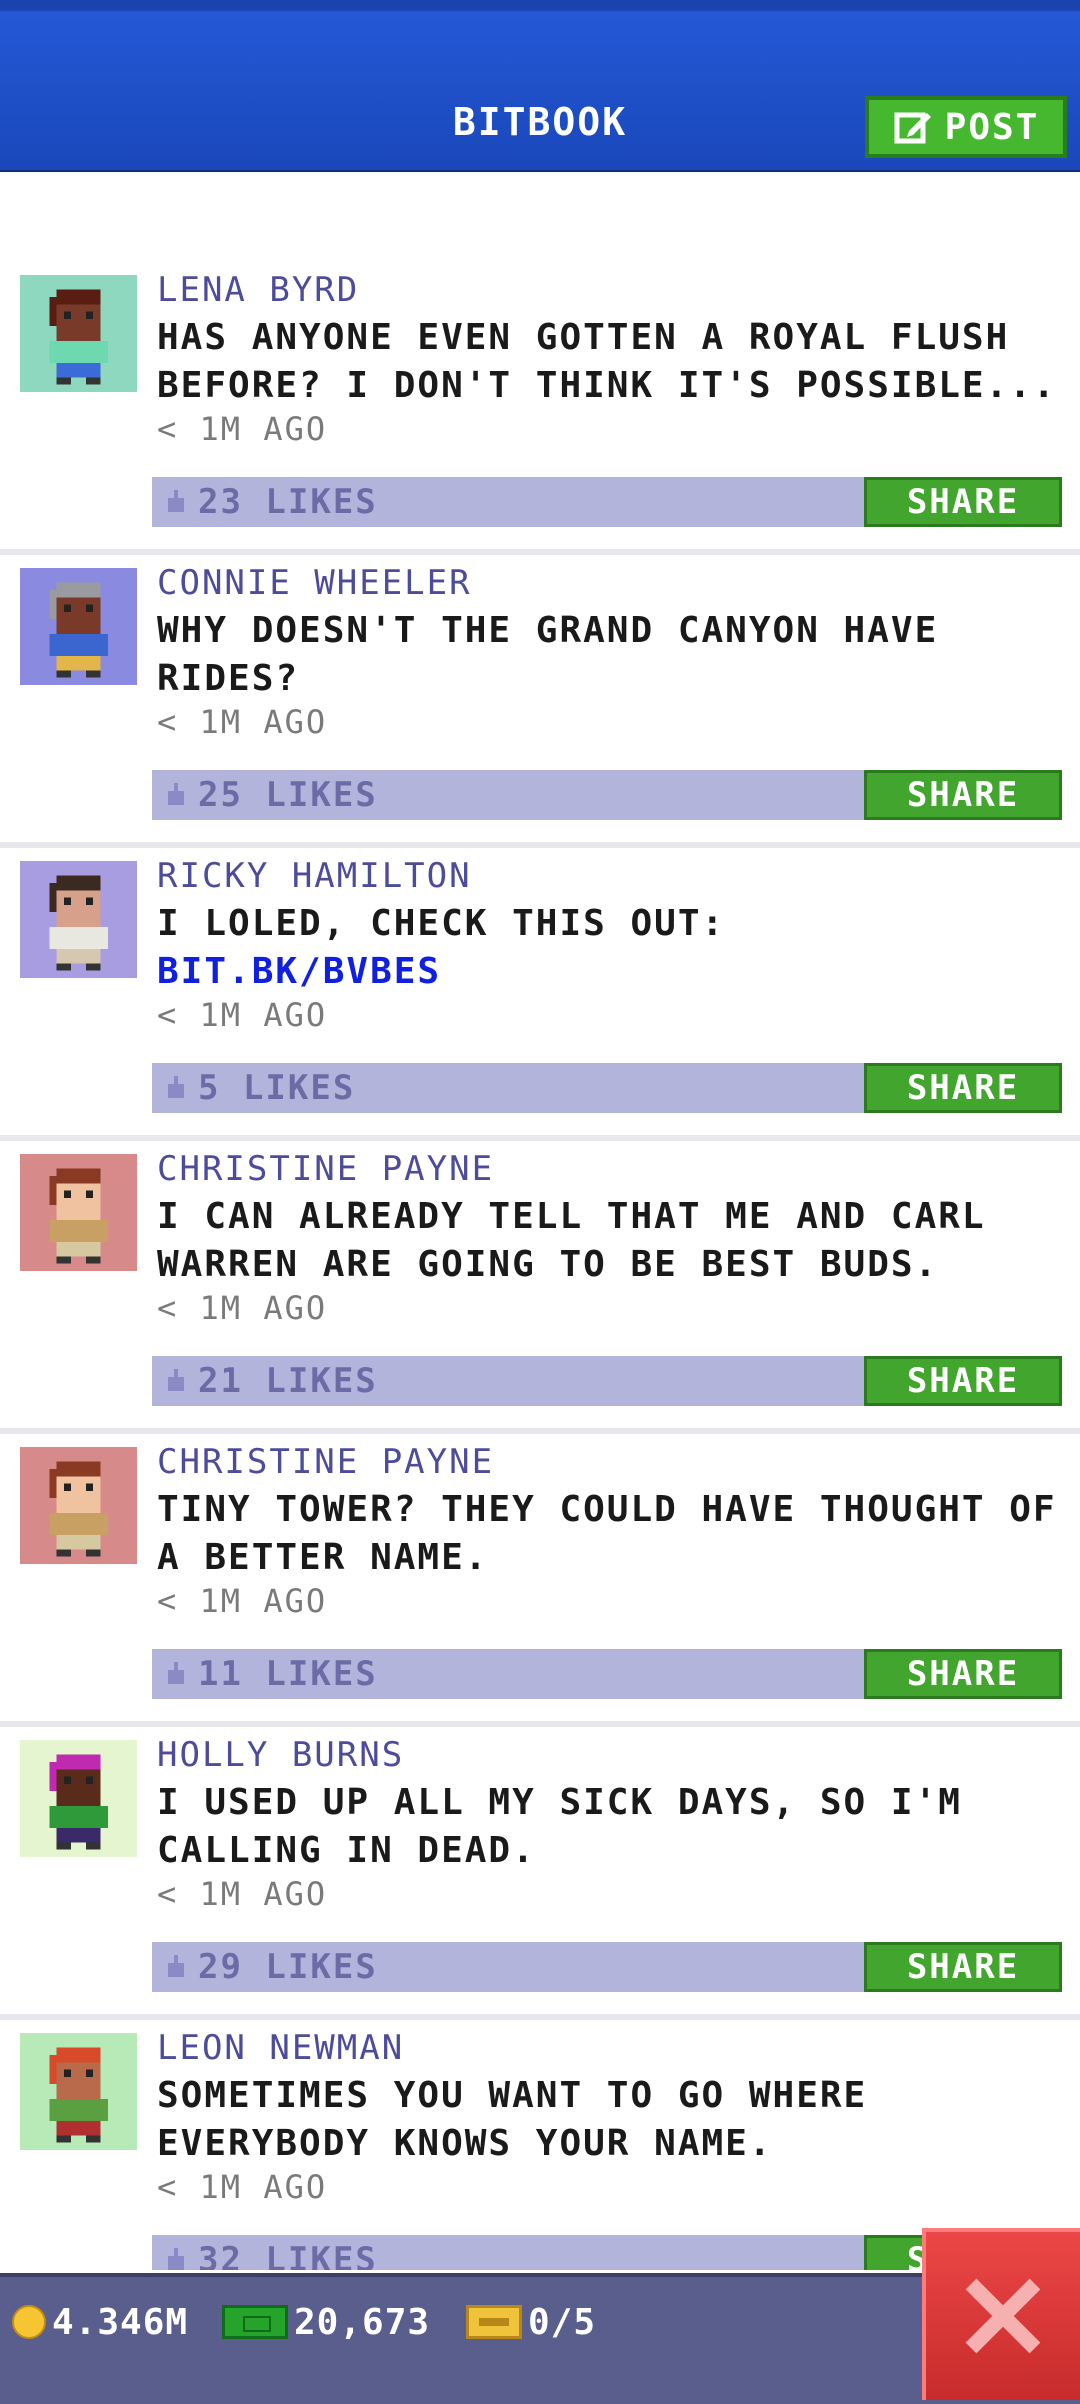 Image resolution: width=1080 pixels, height=2404 pixels. I want to click on post-text: I LOLED, CHECK THIS OUT:, so click(441, 923).